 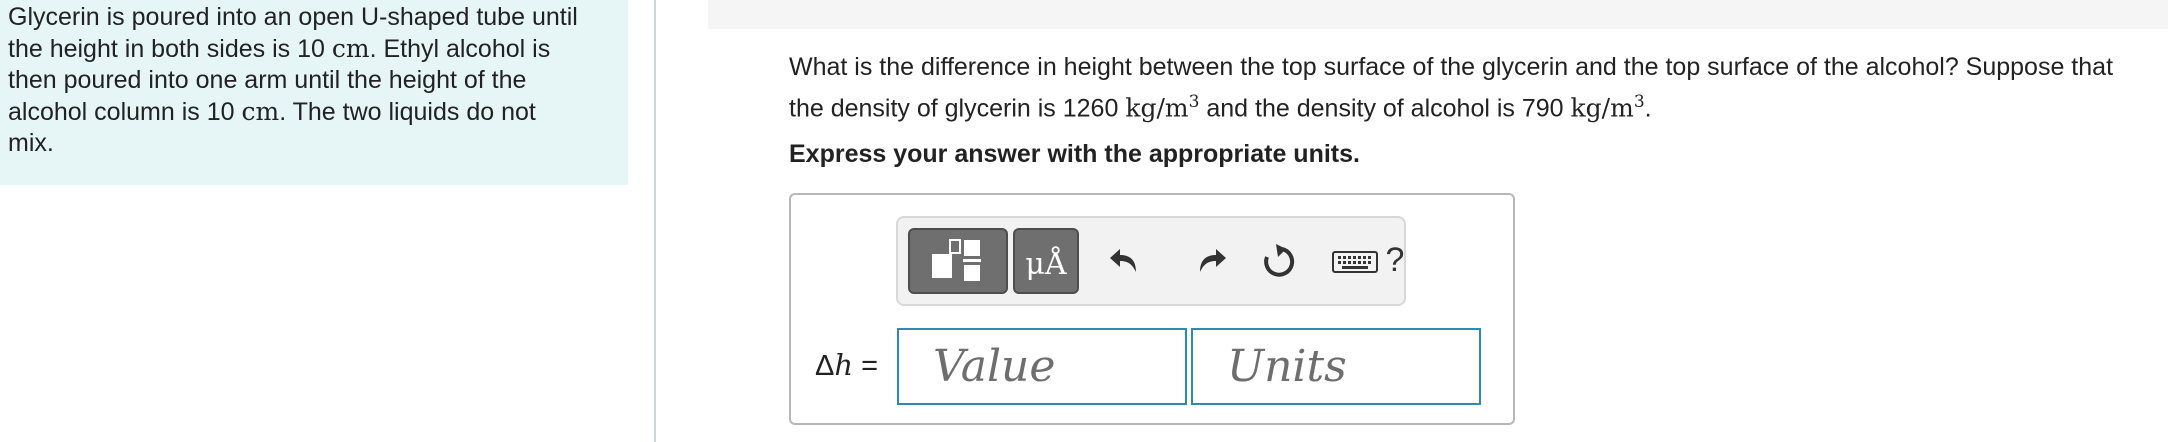 What do you see at coordinates (1208, 260) in the screenshot?
I see `redo-icon` at bounding box center [1208, 260].